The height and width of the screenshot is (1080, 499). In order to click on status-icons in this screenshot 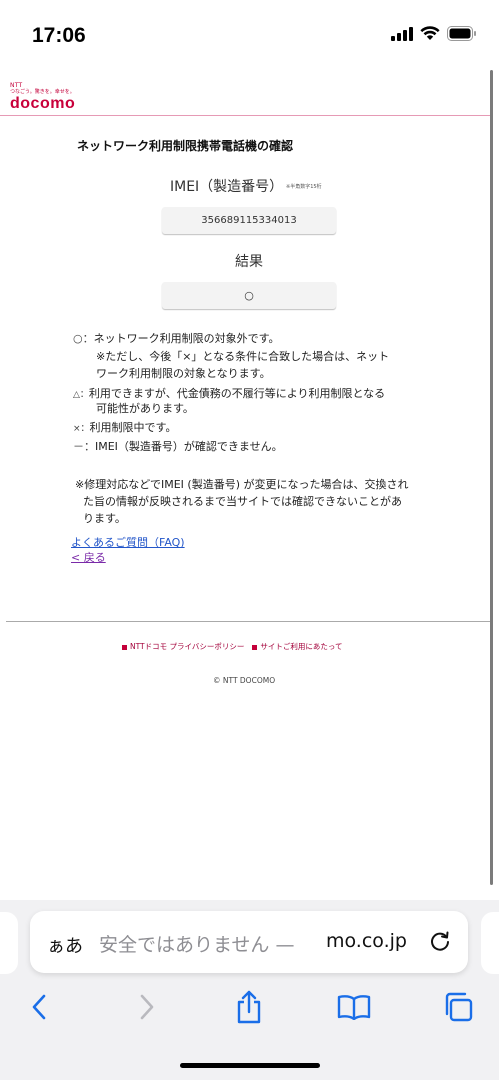, I will do `click(434, 33)`.